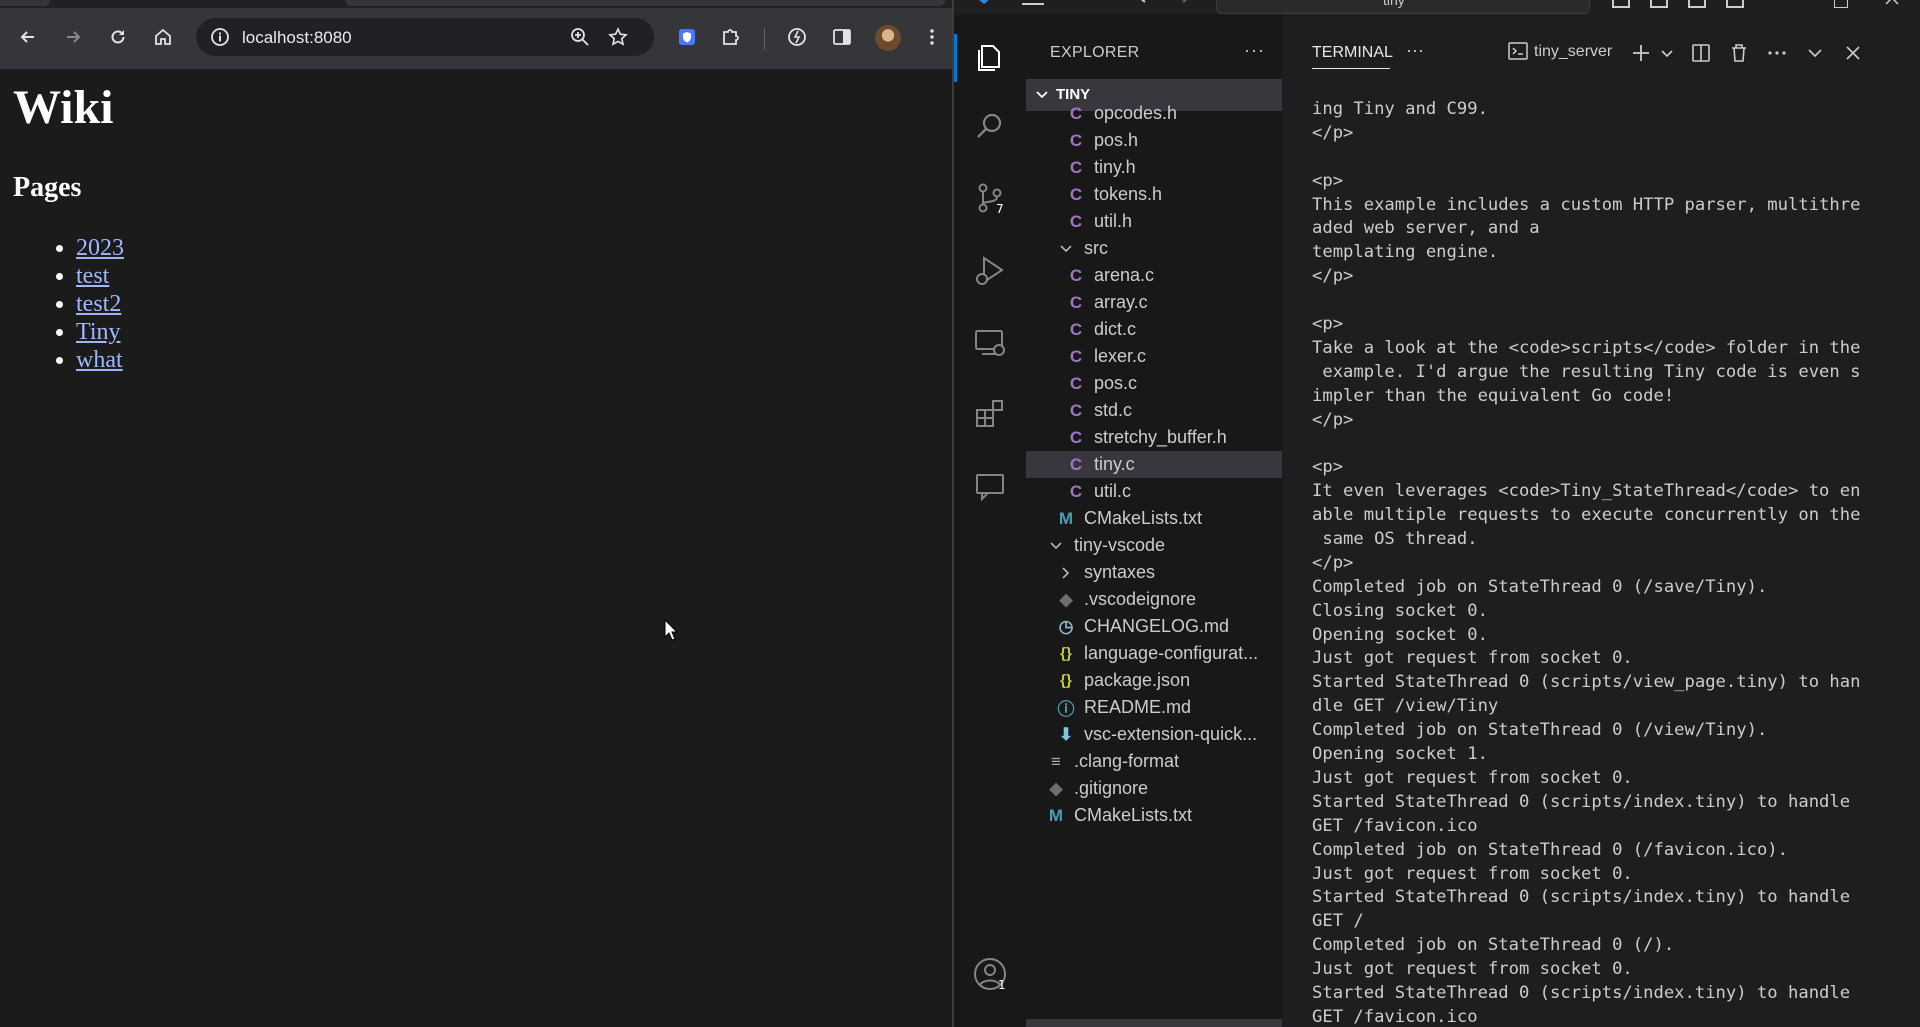 Image resolution: width=1920 pixels, height=1027 pixels. Describe the element at coordinates (1735, 4) in the screenshot. I see `customize-layout-icon` at that location.